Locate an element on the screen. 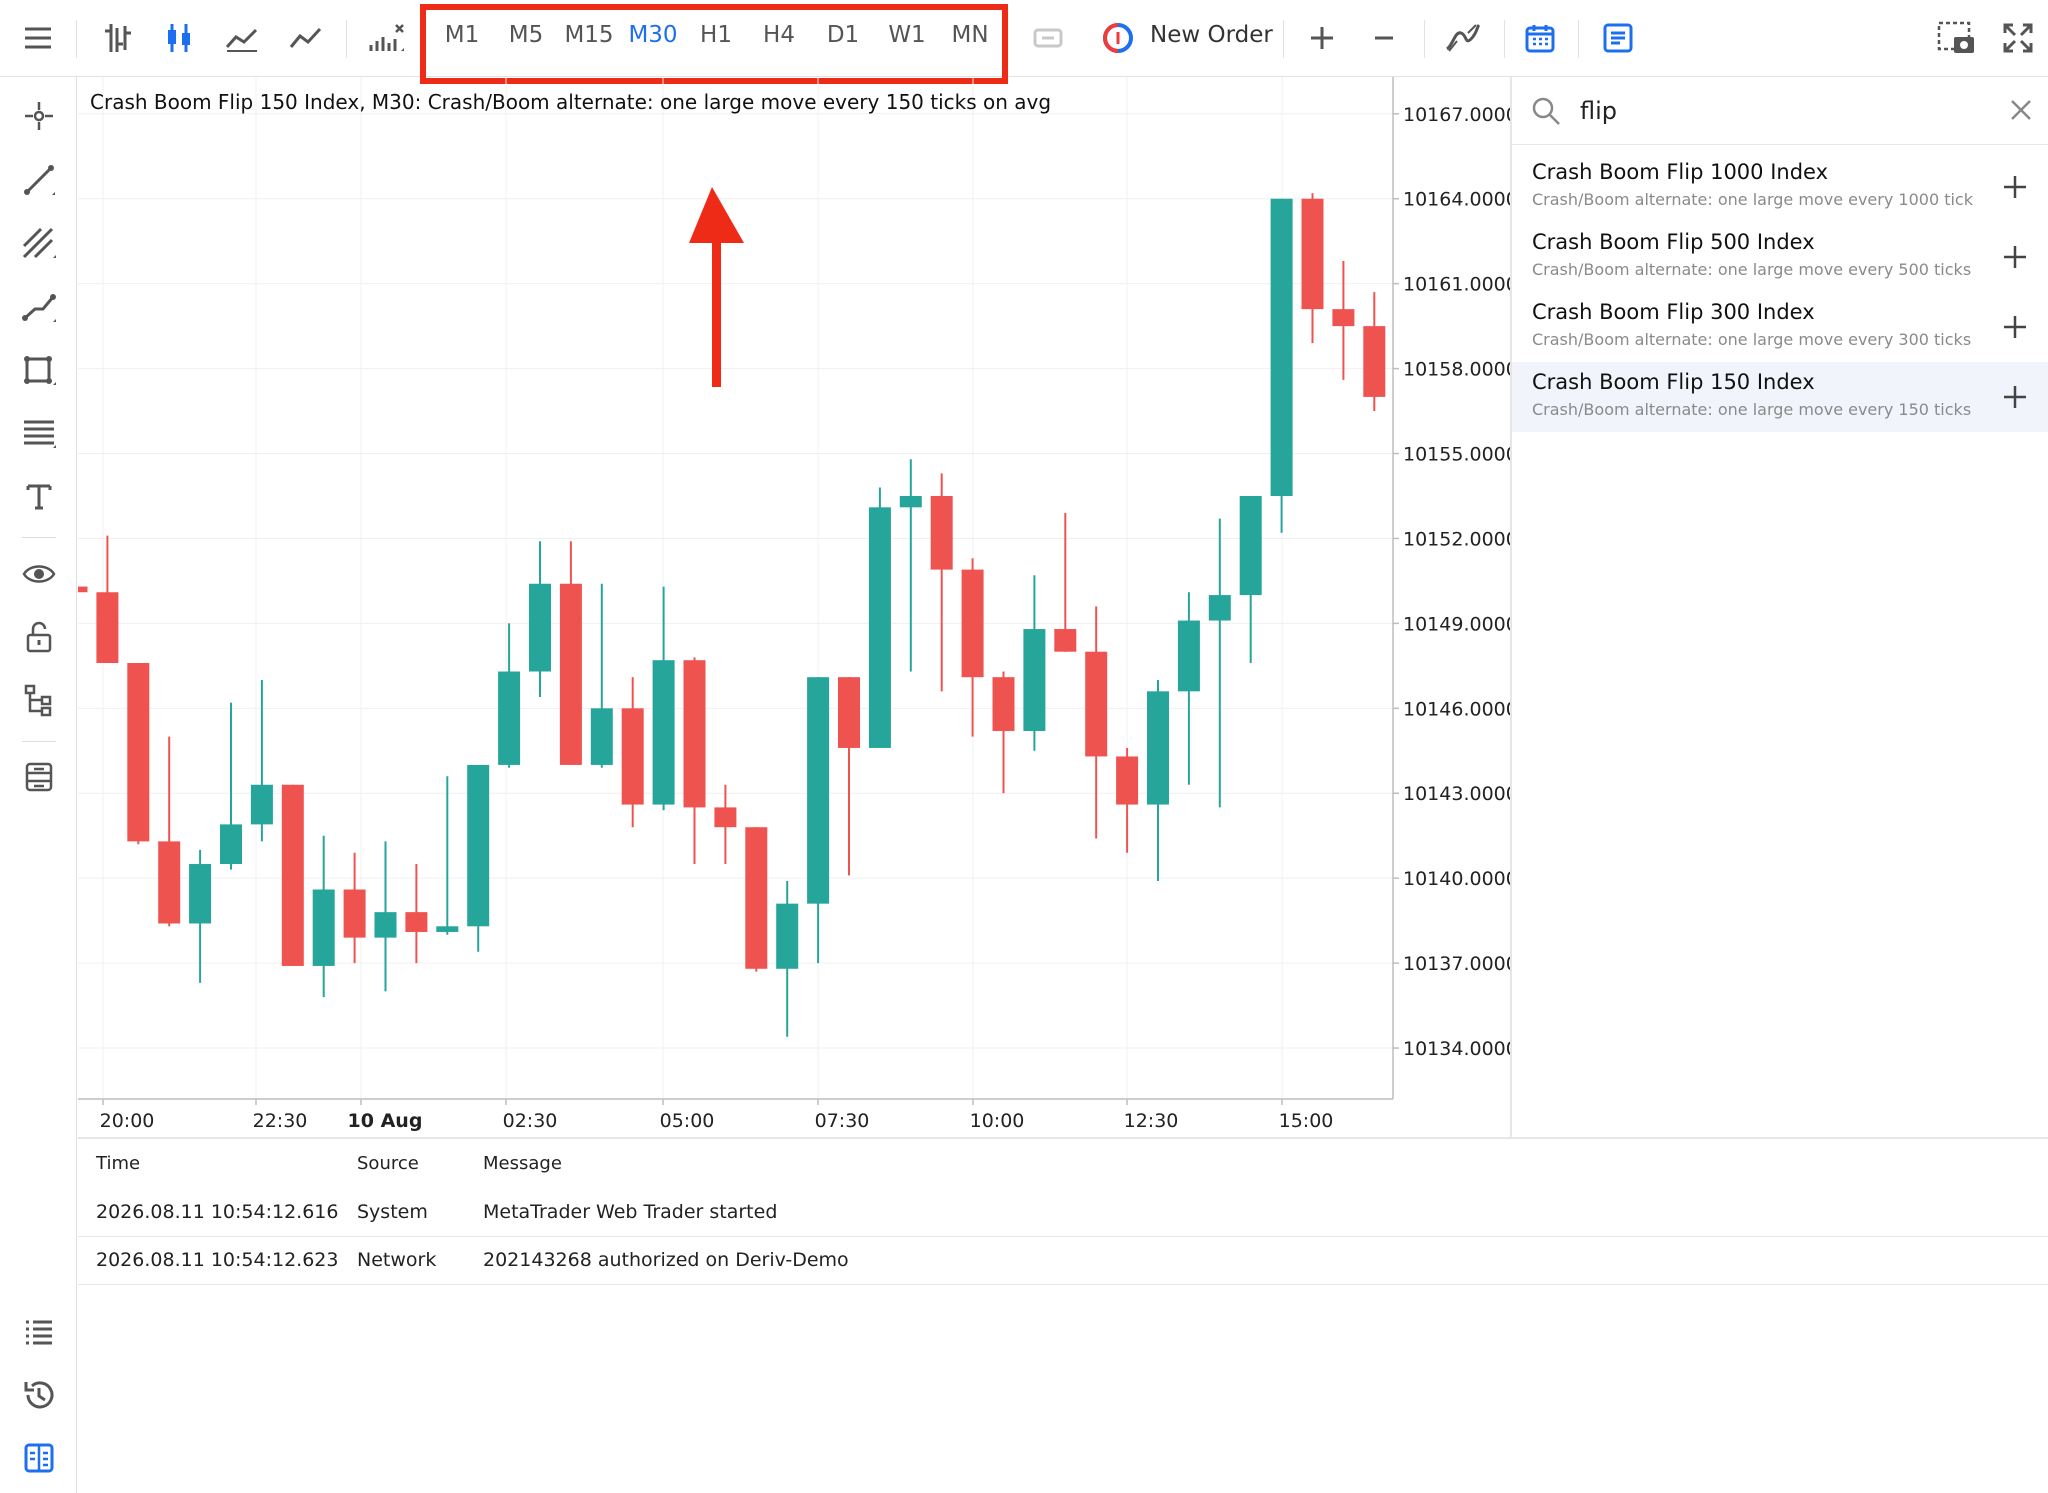  time-tick-label: 15:00 is located at coordinates (1306, 1121).